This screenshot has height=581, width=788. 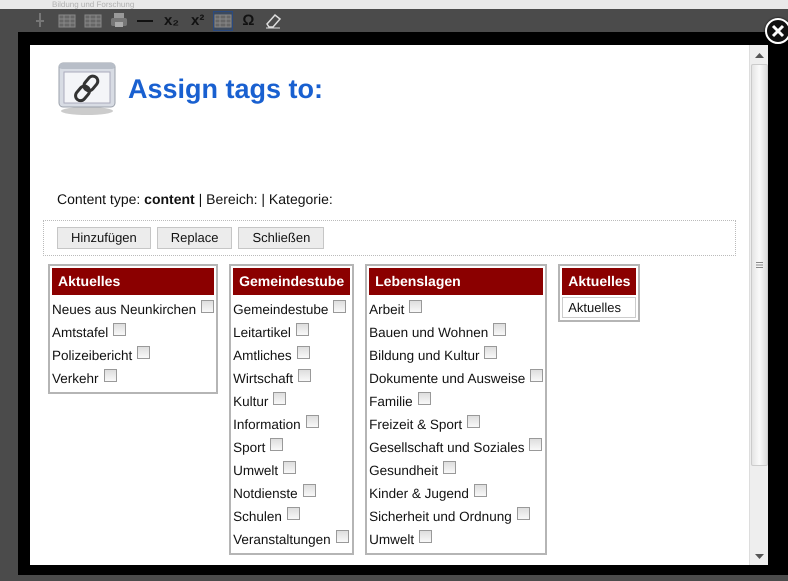 I want to click on tag-label: Arbeit, so click(x=386, y=309).